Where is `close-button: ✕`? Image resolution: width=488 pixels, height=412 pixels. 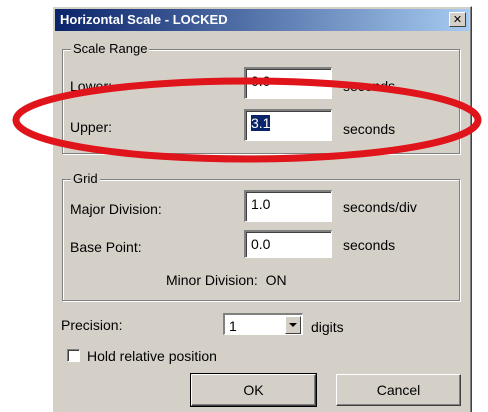
close-button: ✕ is located at coordinates (457, 19).